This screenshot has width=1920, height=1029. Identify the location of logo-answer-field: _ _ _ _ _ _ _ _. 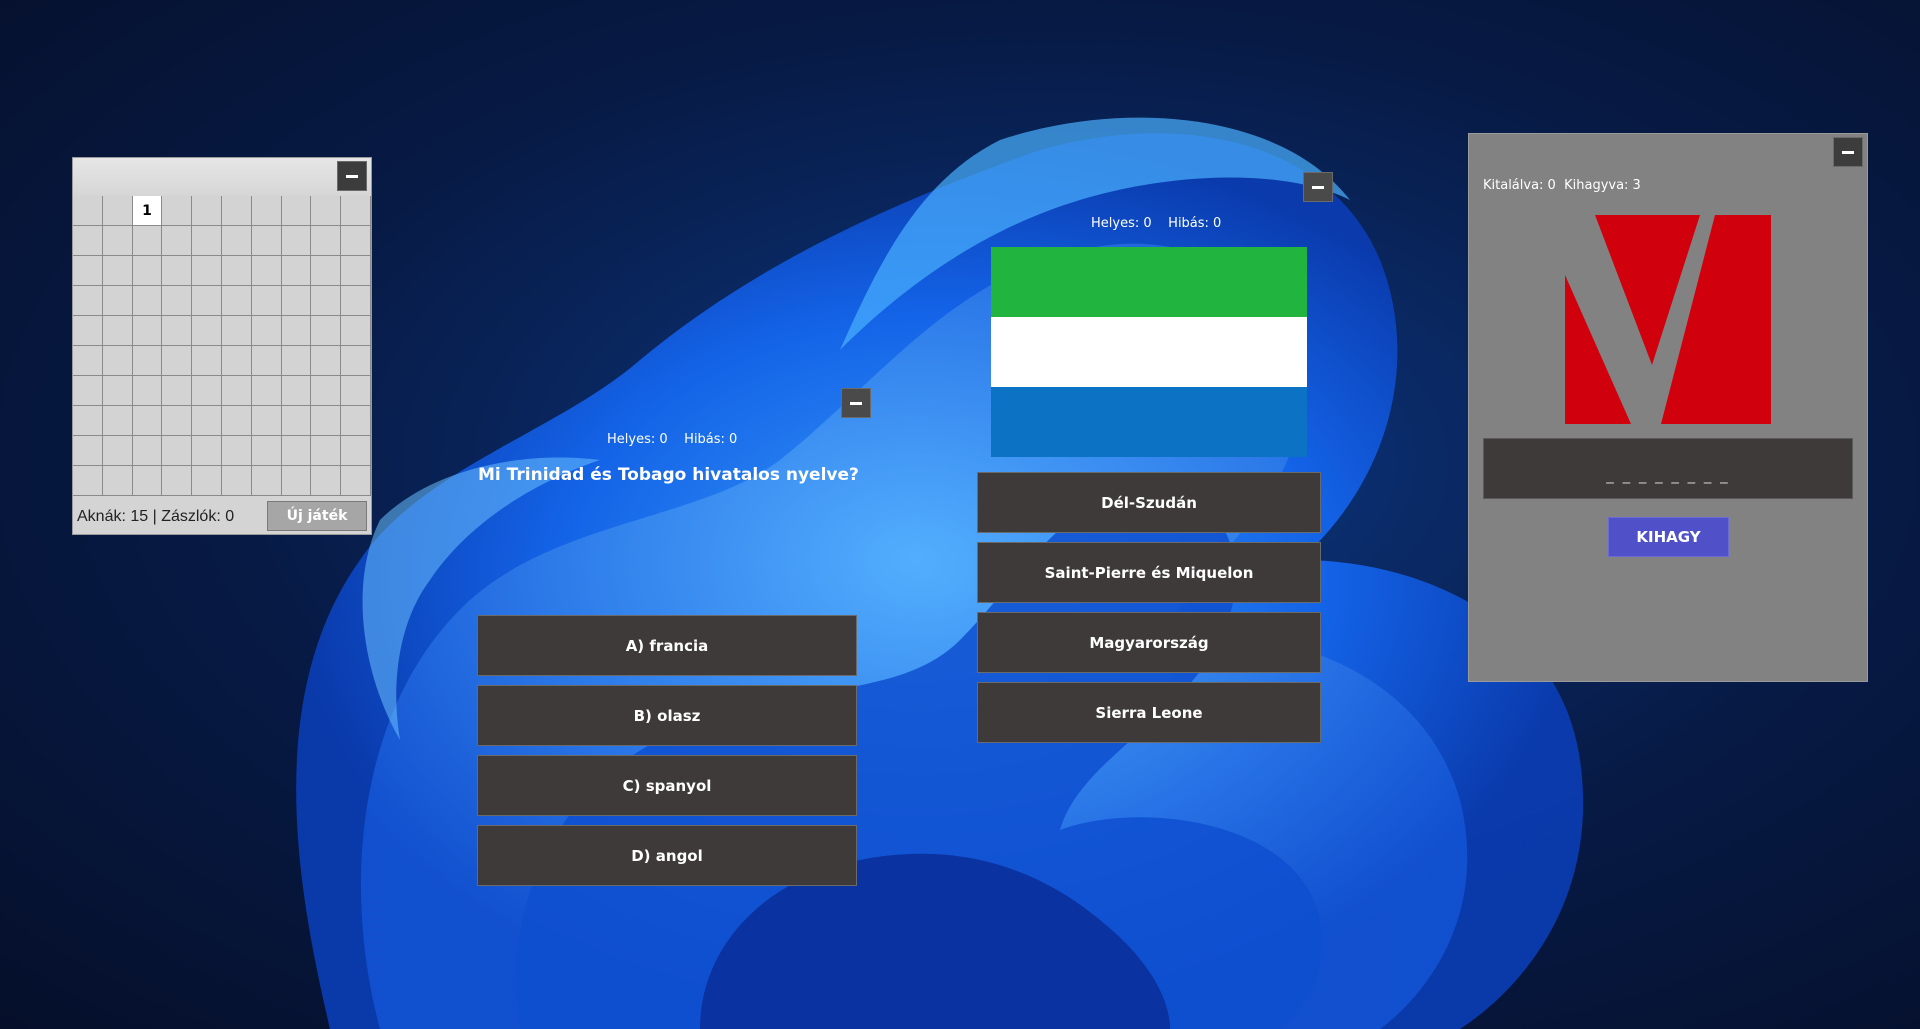
(1668, 468).